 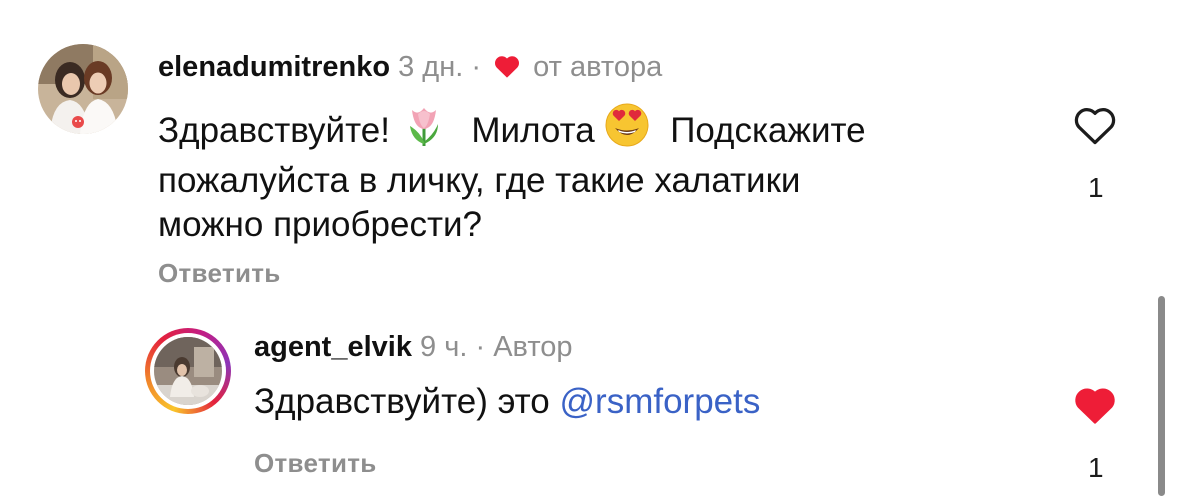 What do you see at coordinates (768, 130) in the screenshot?
I see `text-segment: Подскажите` at bounding box center [768, 130].